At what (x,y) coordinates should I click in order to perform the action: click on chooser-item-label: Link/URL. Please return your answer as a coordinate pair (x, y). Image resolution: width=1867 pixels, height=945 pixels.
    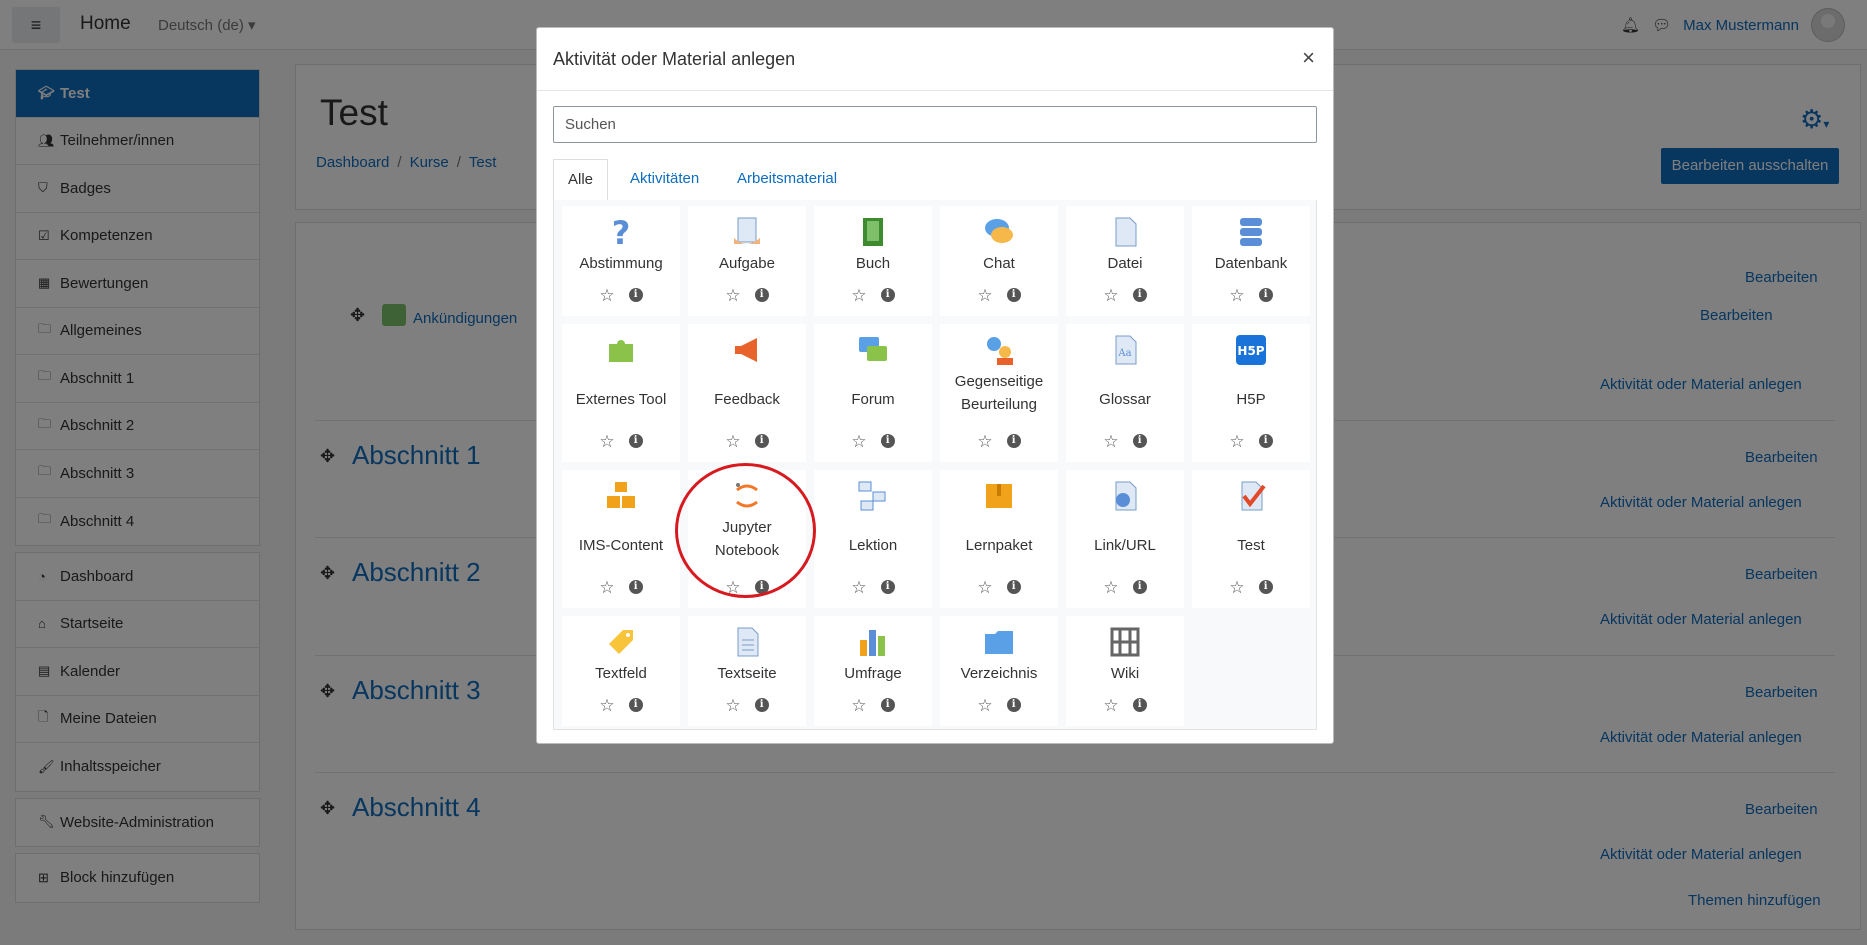
    Looking at the image, I should click on (1125, 545).